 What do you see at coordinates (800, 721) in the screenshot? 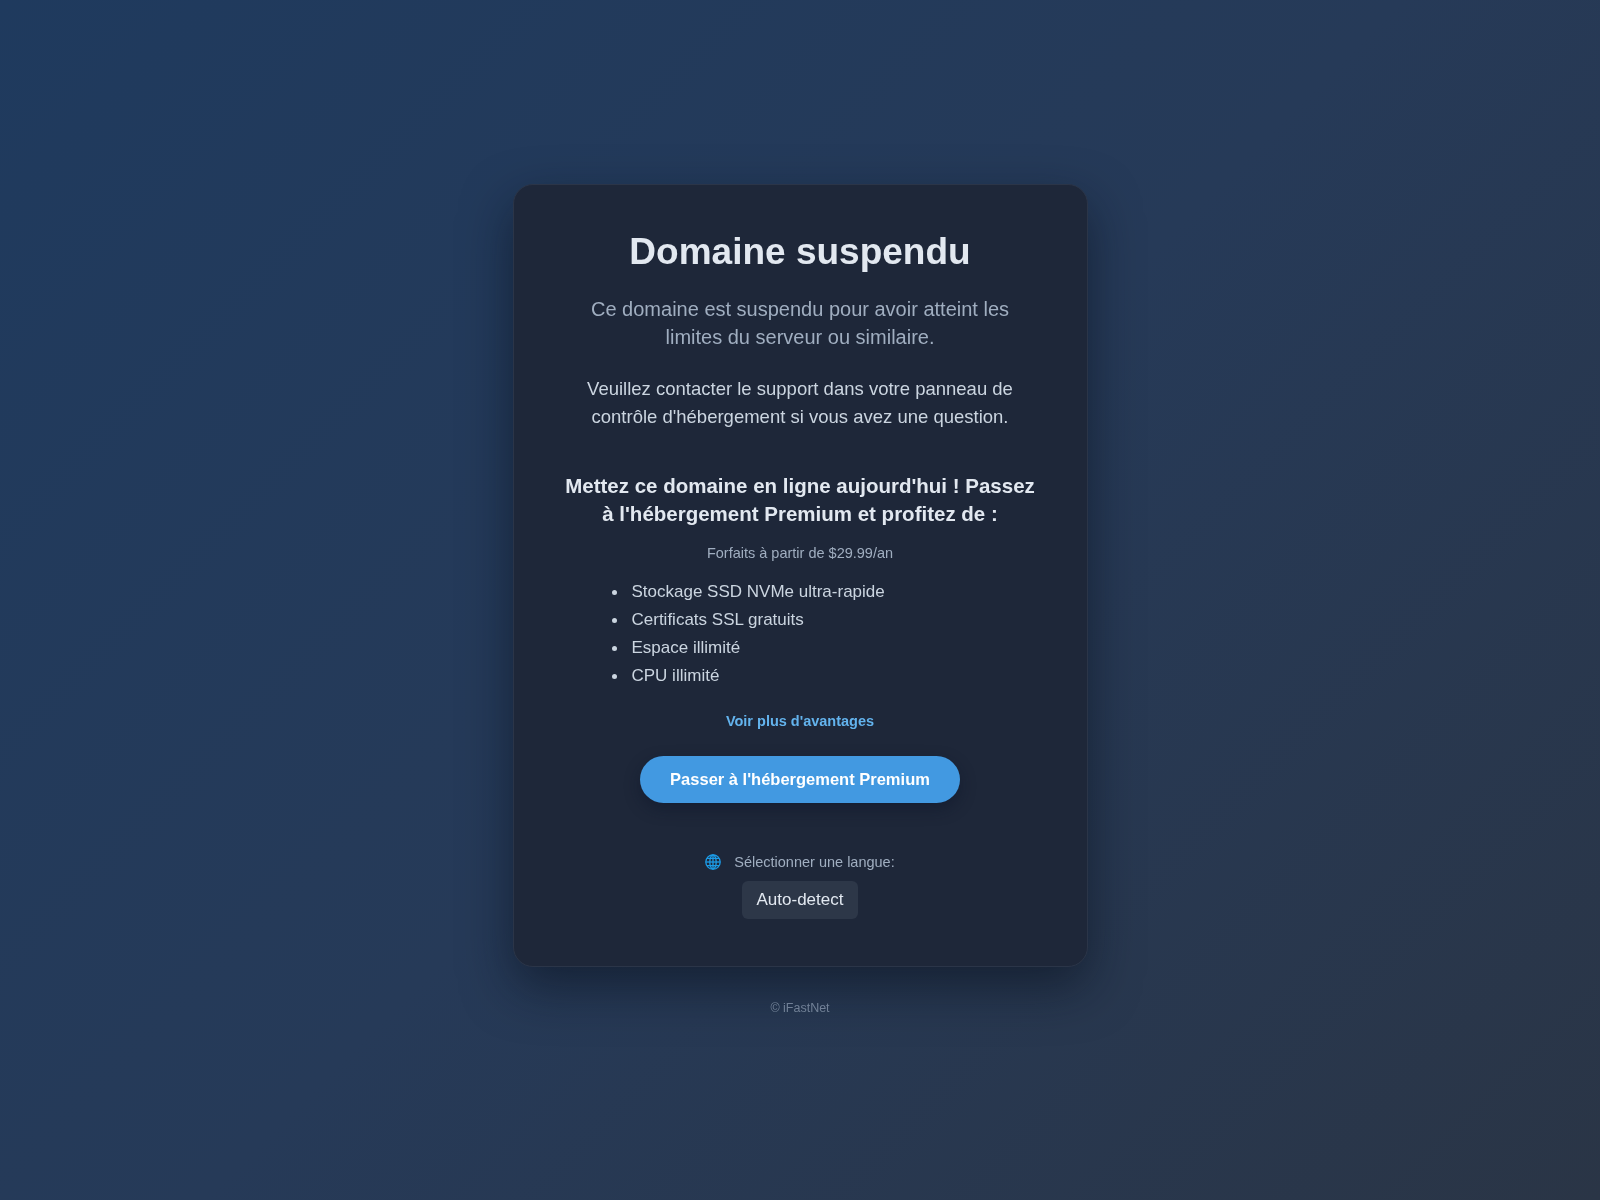
I see `more-benefits-link: Voir plus d'avantages` at bounding box center [800, 721].